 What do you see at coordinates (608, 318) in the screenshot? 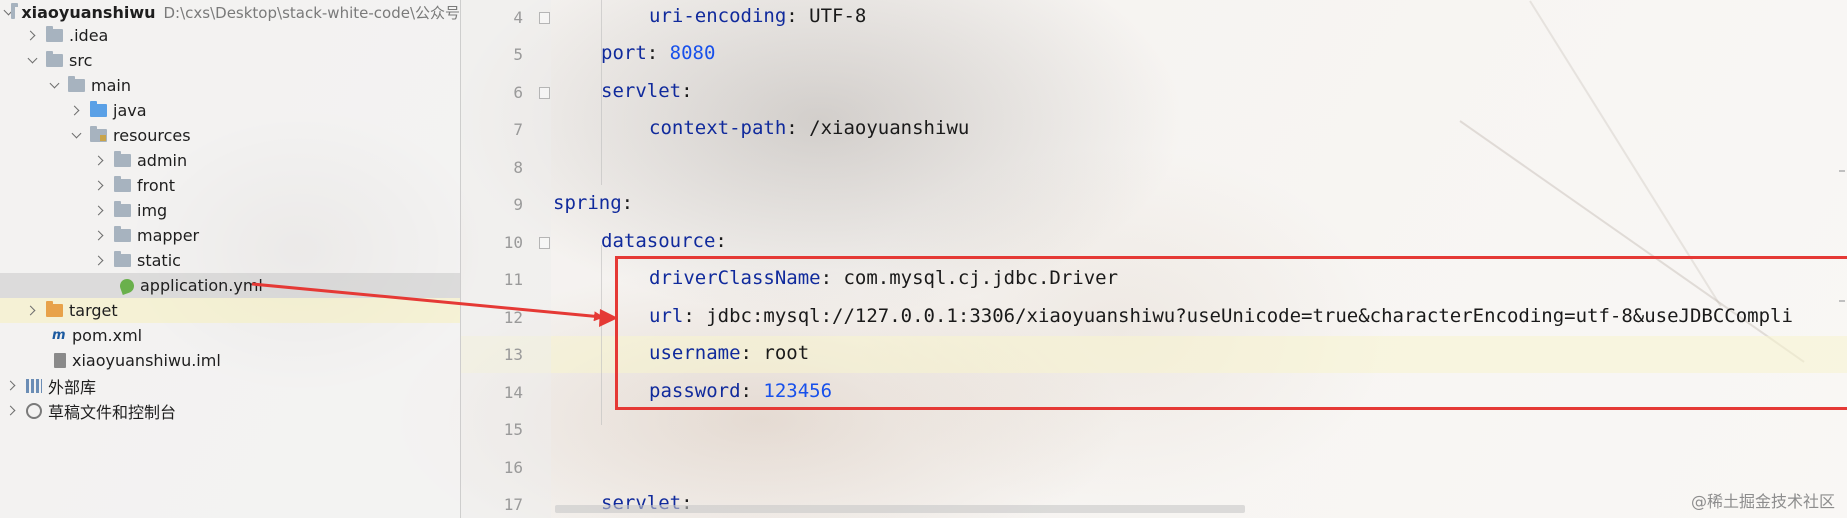
I see `arrow-head-icon` at bounding box center [608, 318].